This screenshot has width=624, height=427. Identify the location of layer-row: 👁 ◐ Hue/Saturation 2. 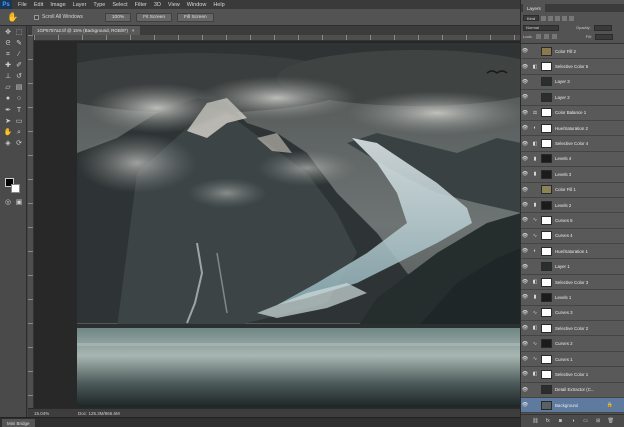
(572, 128).